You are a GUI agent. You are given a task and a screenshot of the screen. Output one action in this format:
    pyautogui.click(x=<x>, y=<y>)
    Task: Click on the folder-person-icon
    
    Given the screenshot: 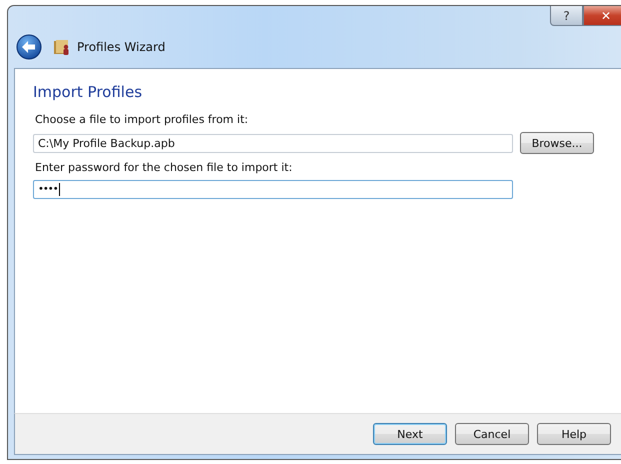 What is the action you would take?
    pyautogui.click(x=62, y=47)
    